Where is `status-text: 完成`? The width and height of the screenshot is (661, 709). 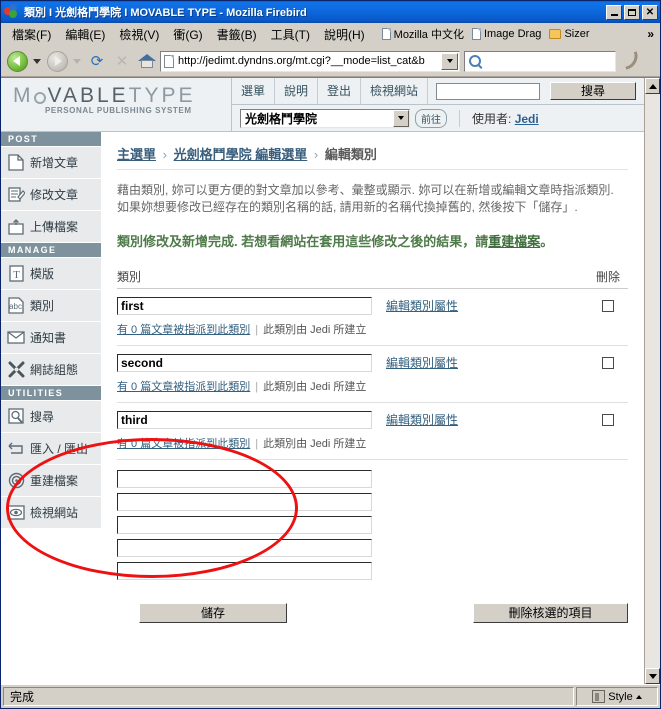 status-text: 完成 is located at coordinates (288, 696).